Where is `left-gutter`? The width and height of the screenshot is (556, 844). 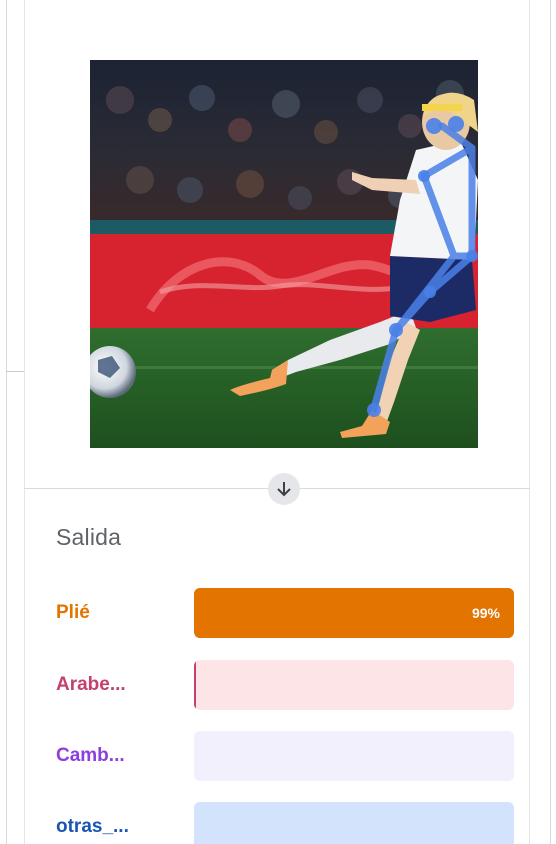
left-gutter is located at coordinates (12, 422).